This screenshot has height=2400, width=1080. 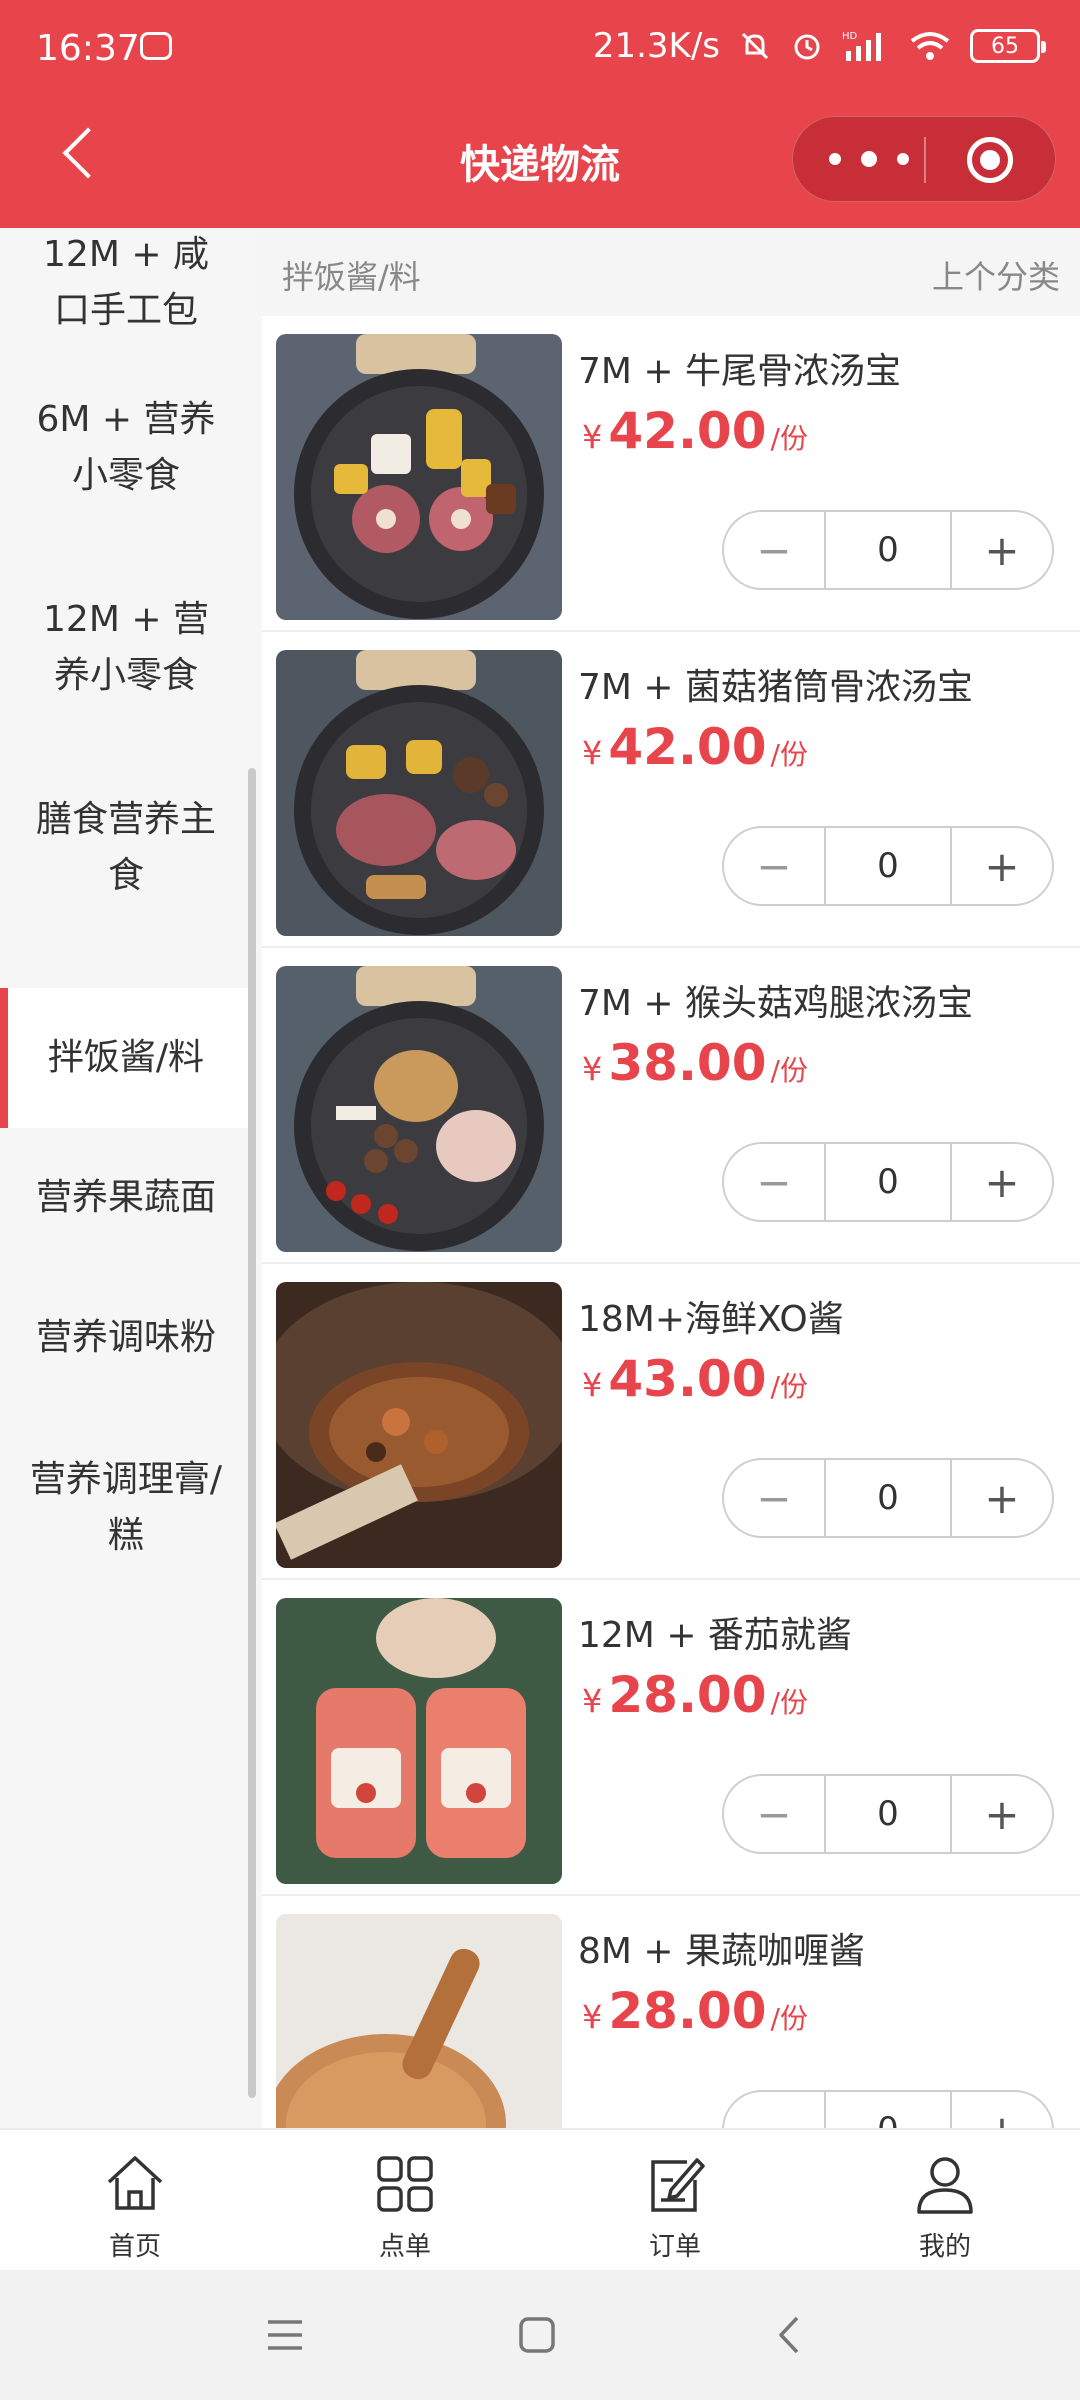 What do you see at coordinates (540, 48) in the screenshot?
I see `status-bar: 16:37 21.3K/s HD 65` at bounding box center [540, 48].